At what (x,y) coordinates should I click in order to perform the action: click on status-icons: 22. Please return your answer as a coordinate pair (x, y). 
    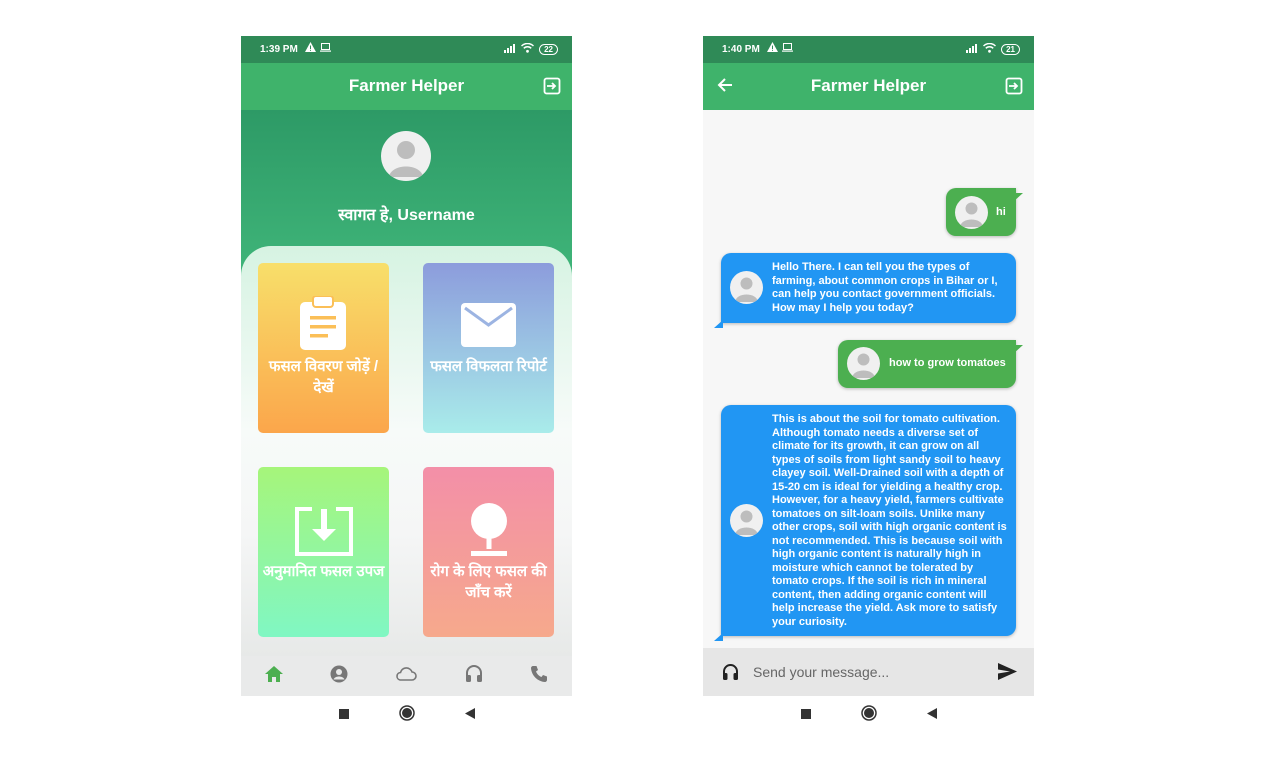
    Looking at the image, I should click on (531, 49).